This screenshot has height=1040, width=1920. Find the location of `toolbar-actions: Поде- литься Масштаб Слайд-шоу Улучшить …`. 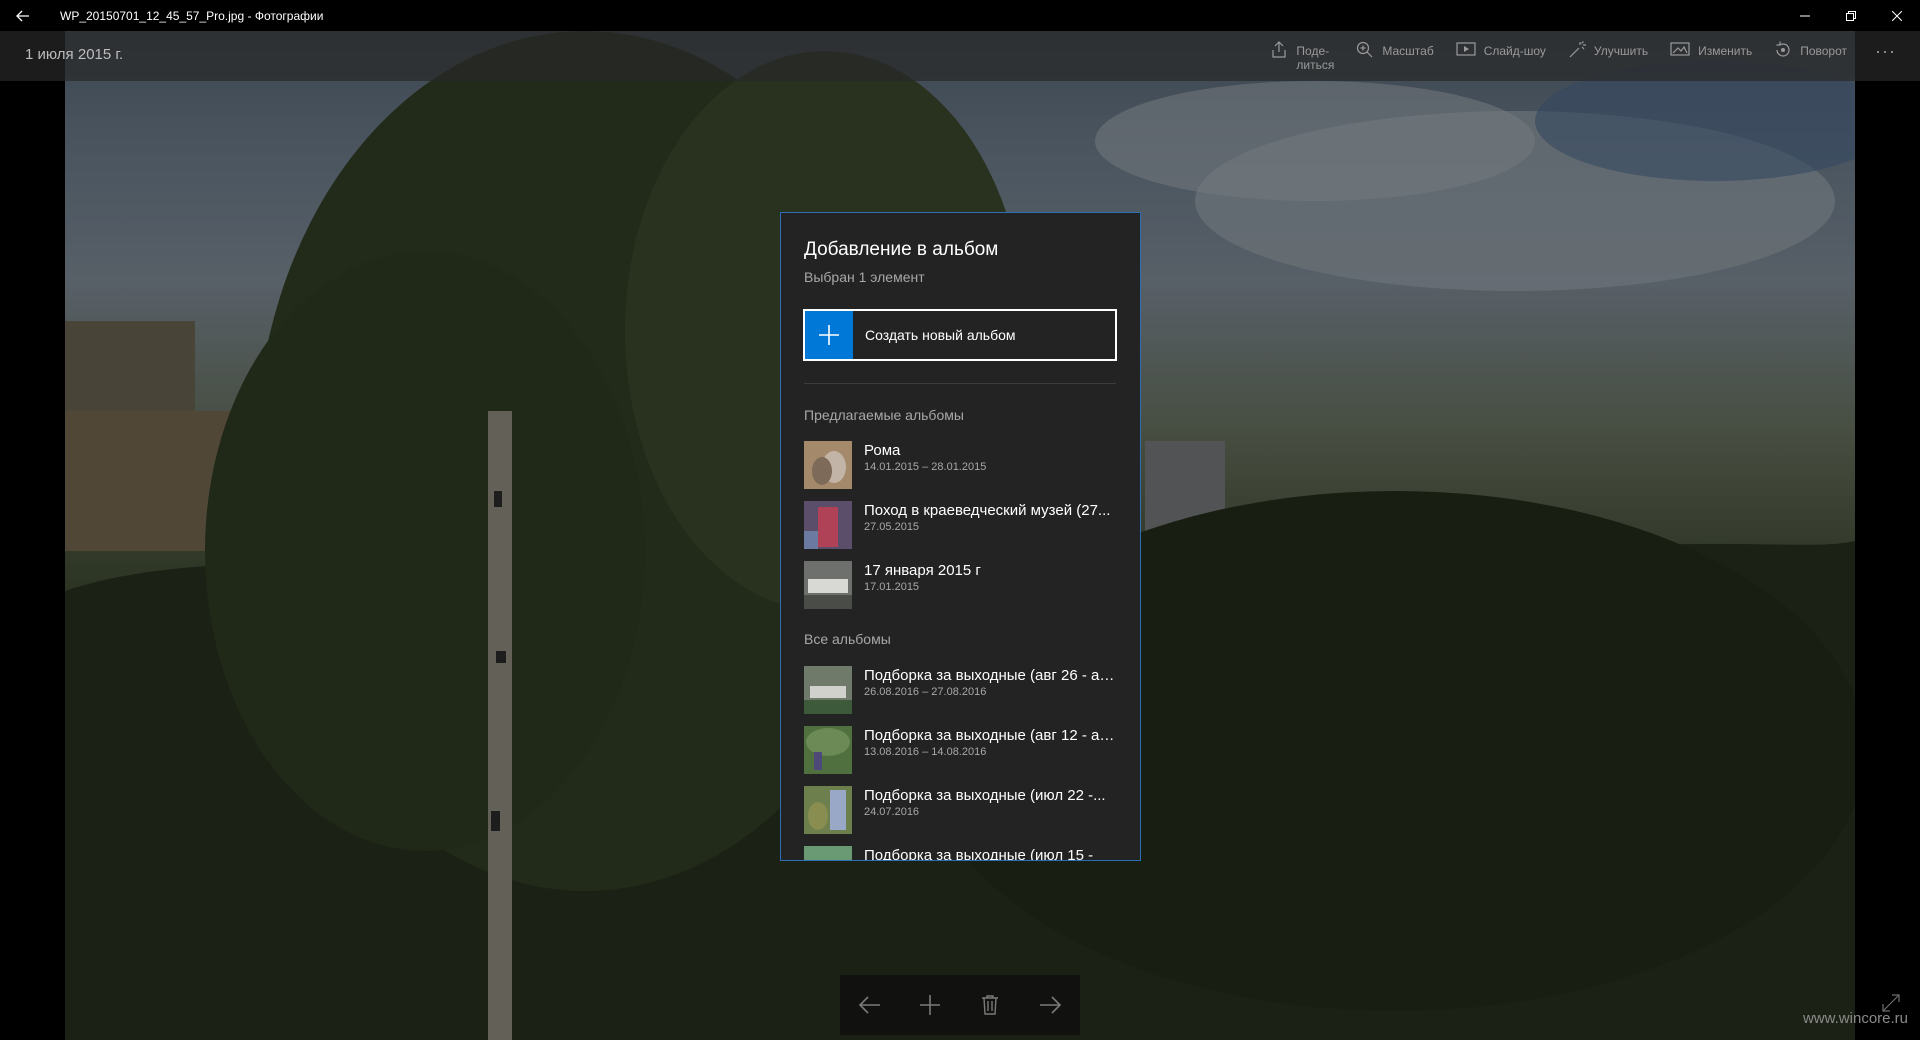

toolbar-actions: Поде- литься Масштаб Слайд-шоу Улучшить … is located at coordinates (1572, 56).